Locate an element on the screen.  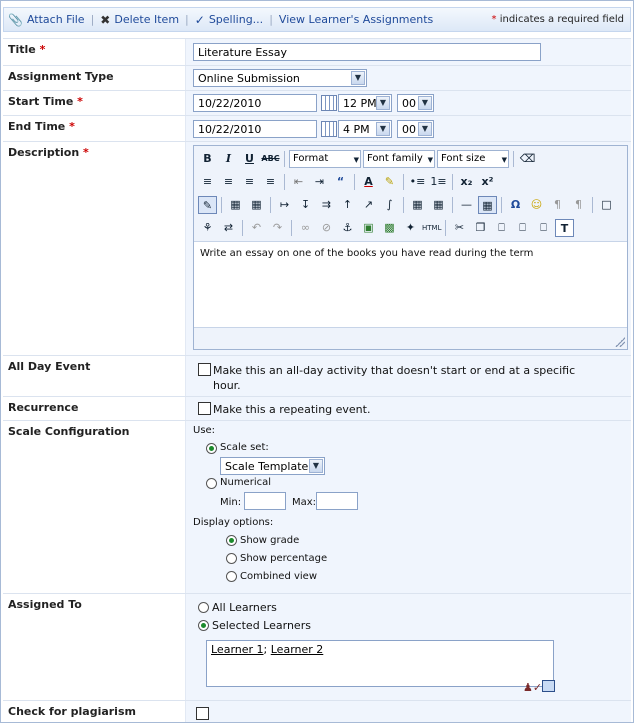
end-hour-select: 4 PM ▼ is located at coordinates (365, 129).